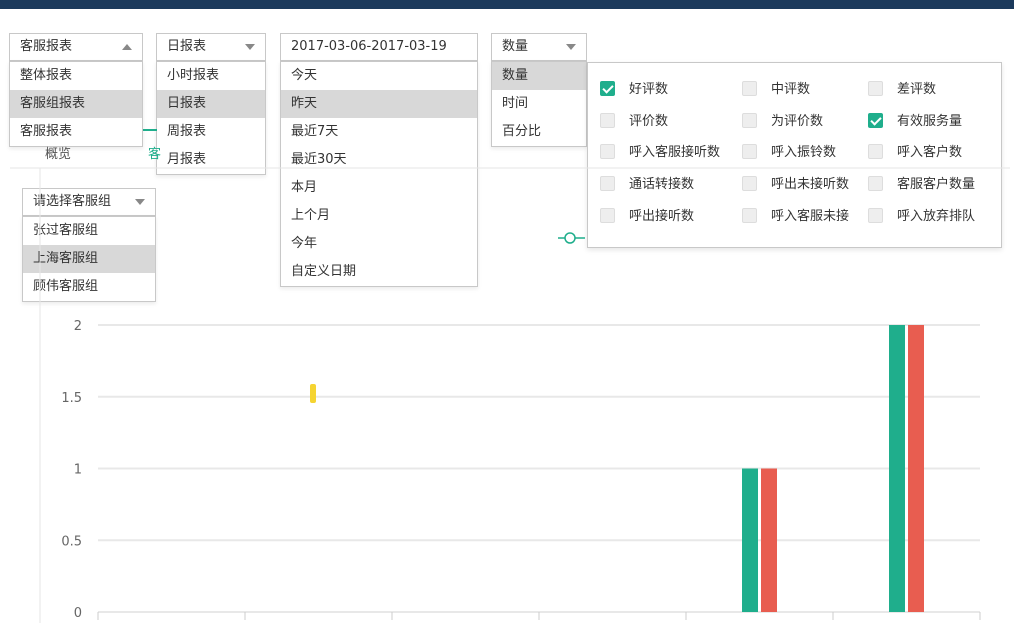  Describe the element at coordinates (791, 89) in the screenshot. I see `metric-checkbox-label: 中评数` at that location.